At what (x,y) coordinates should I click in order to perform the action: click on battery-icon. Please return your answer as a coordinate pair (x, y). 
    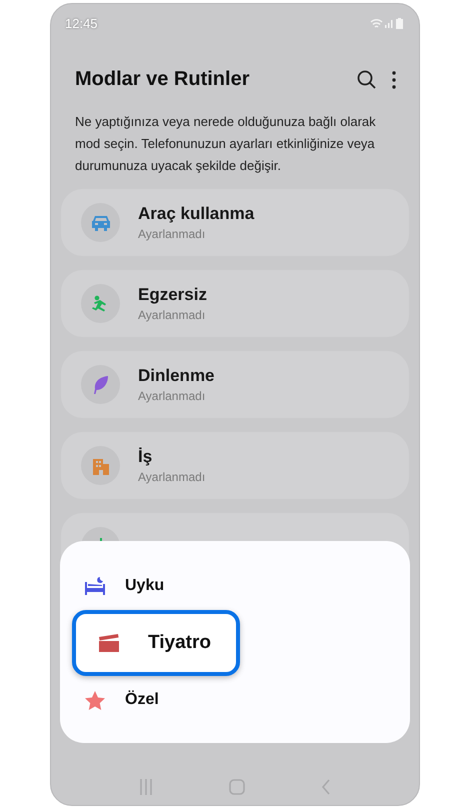
    Looking at the image, I should click on (399, 23).